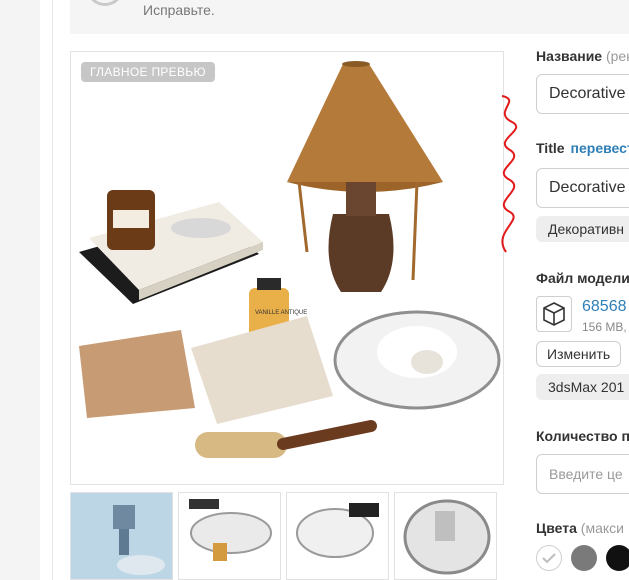 The image size is (629, 580). What do you see at coordinates (617, 558) in the screenshot?
I see `color-swatch-black` at bounding box center [617, 558].